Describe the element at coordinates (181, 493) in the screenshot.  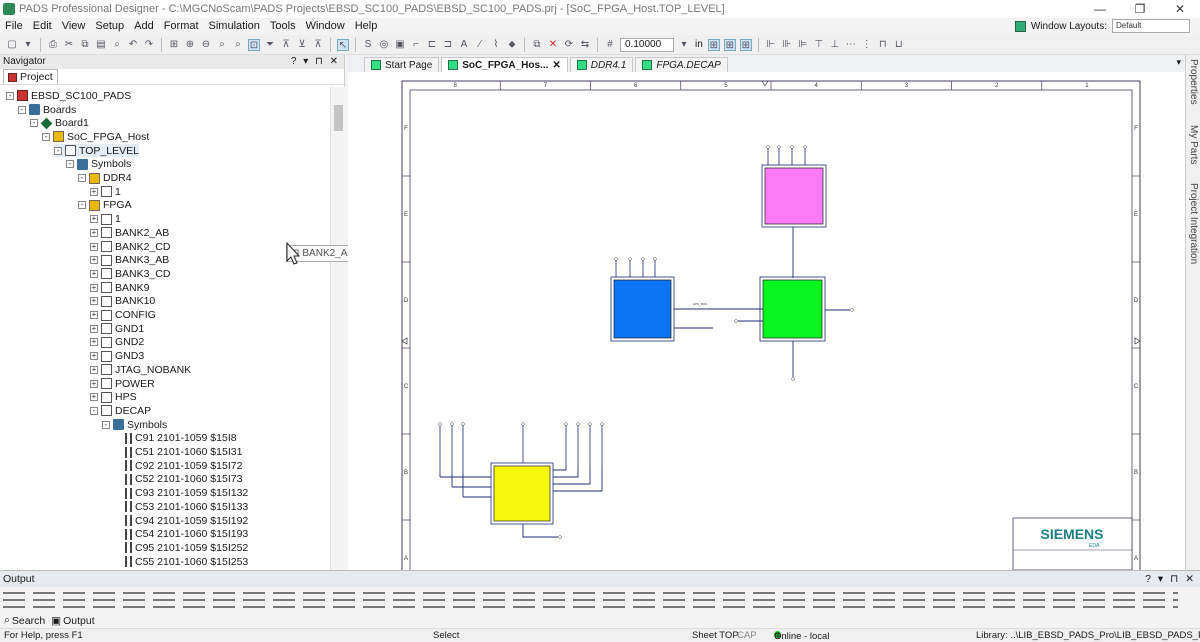
I see `tree-item: C93 2101-1059 $15I132` at that location.